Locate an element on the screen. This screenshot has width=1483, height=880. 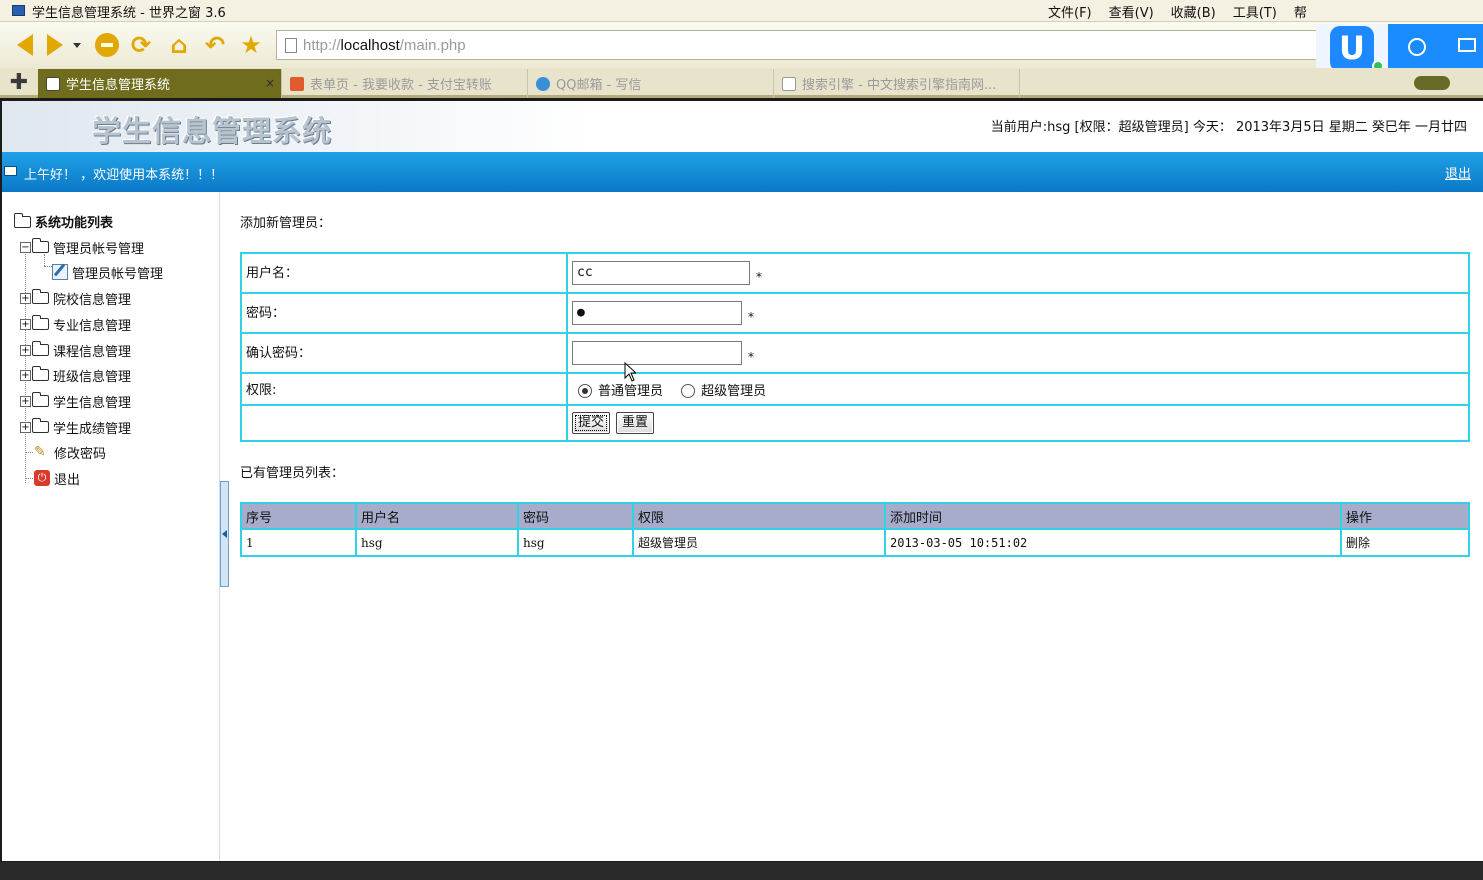
forward-button is located at coordinates (55, 45).